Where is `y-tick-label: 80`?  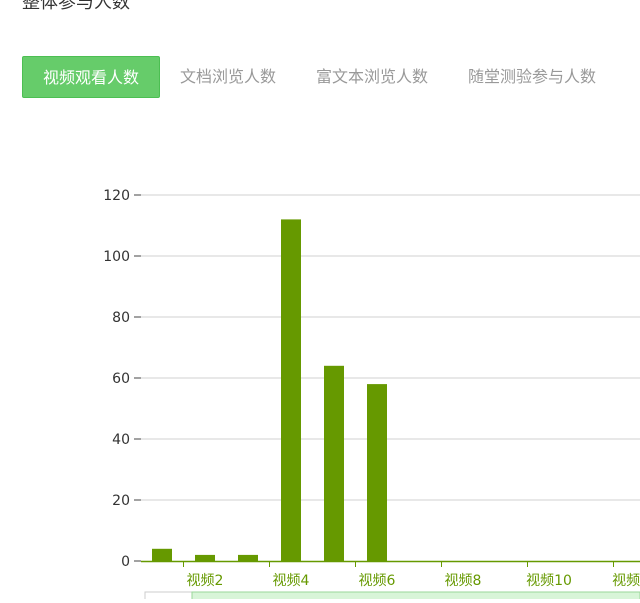
y-tick-label: 80 is located at coordinates (121, 318).